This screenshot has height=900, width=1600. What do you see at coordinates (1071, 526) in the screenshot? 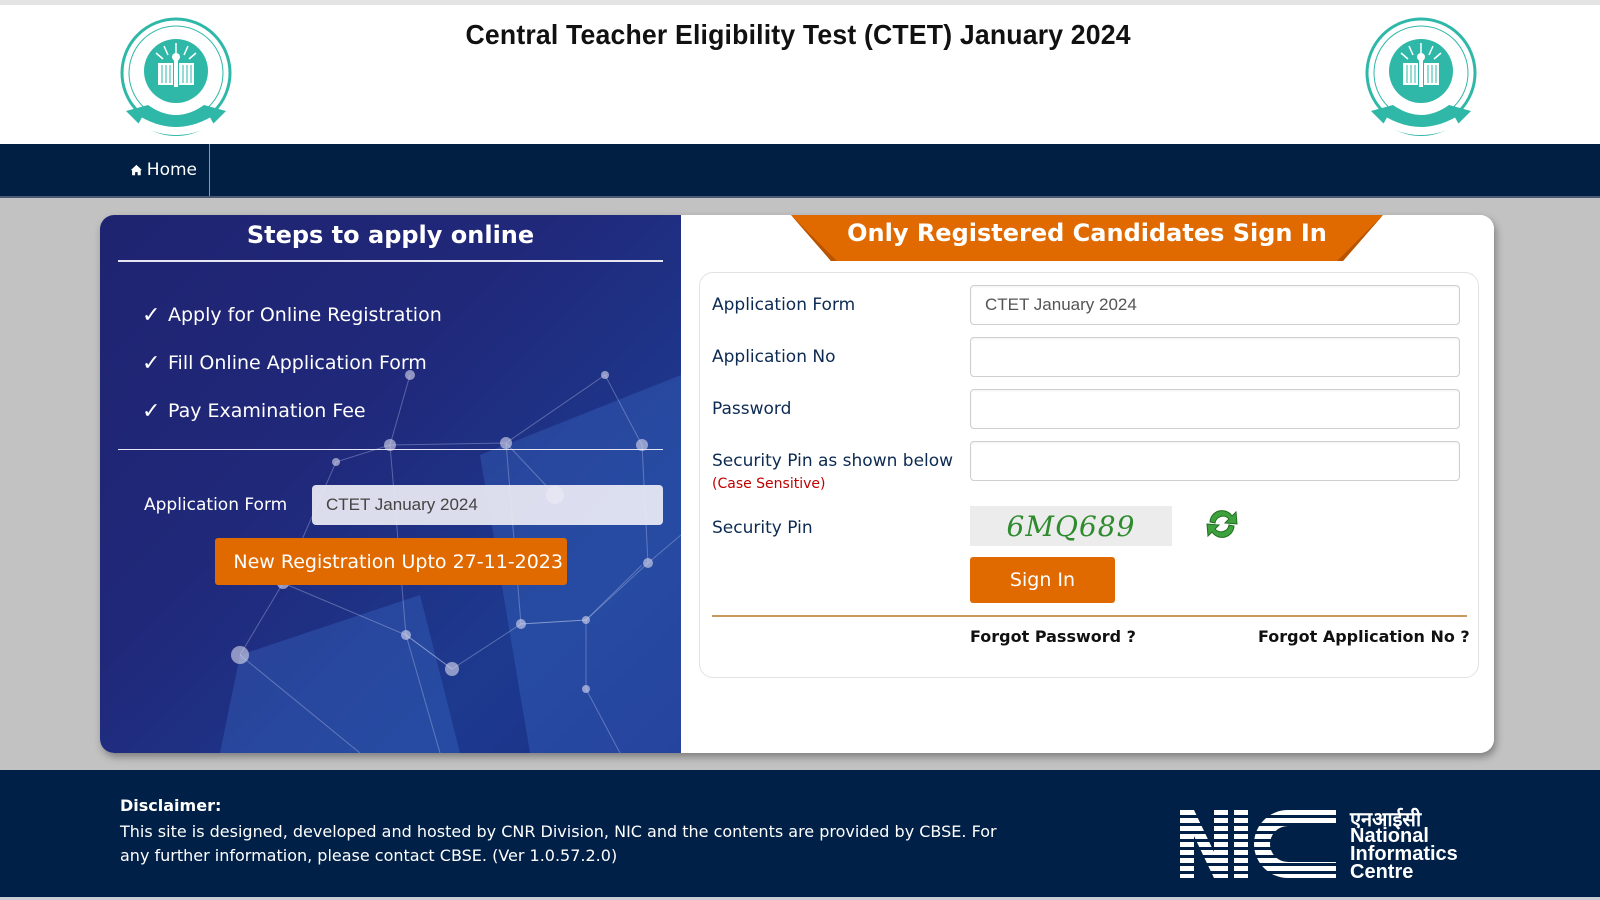
I see `captcha-image: 6MQ689` at bounding box center [1071, 526].